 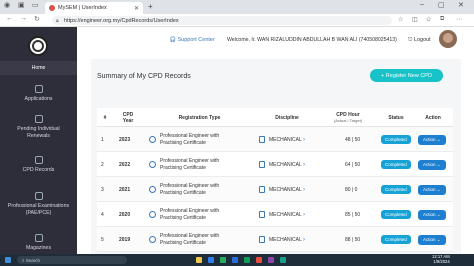 What do you see at coordinates (406, 75) in the screenshot?
I see `register-new-cpd-button: + Register New CPD` at bounding box center [406, 75].